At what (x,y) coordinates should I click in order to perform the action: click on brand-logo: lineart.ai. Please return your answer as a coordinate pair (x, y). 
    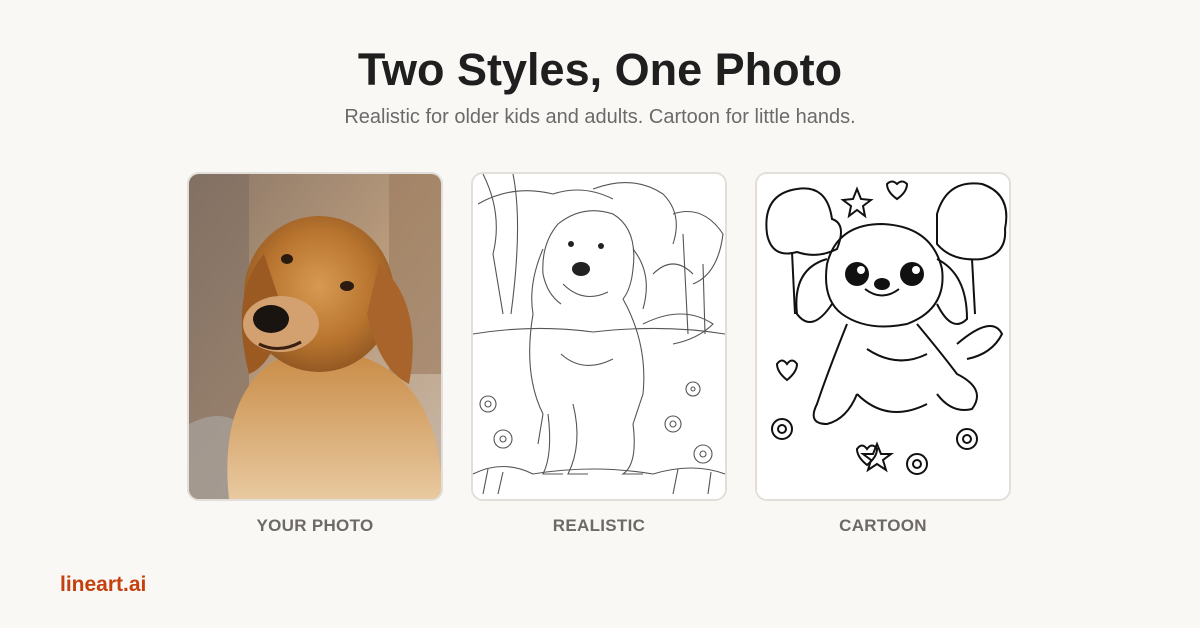
    Looking at the image, I should click on (103, 585).